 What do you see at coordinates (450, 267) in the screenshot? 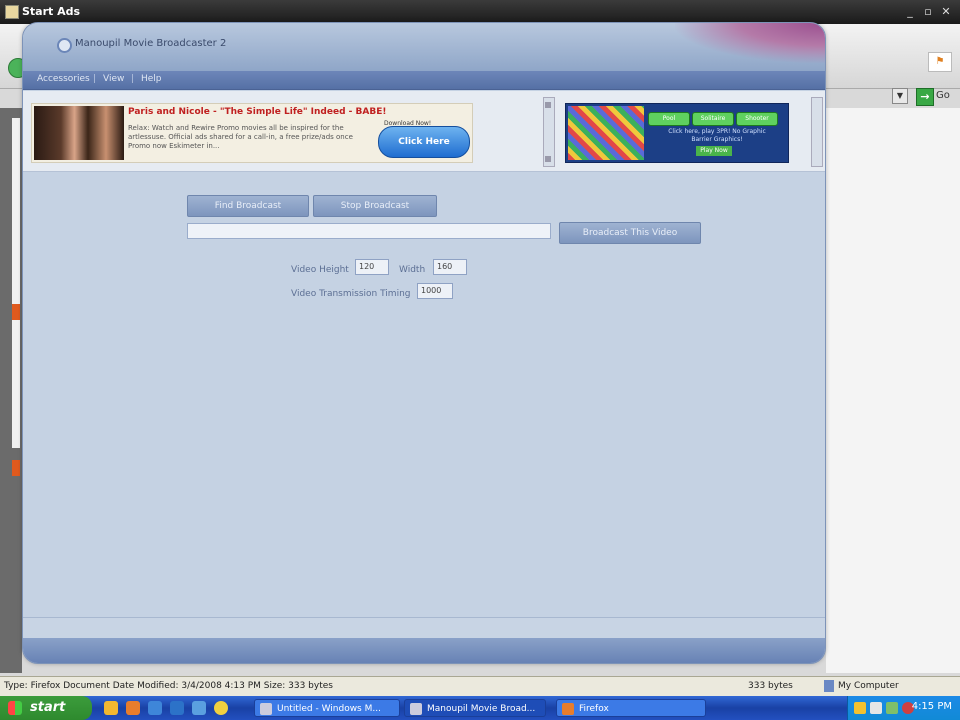
I see `width-input: 160` at bounding box center [450, 267].